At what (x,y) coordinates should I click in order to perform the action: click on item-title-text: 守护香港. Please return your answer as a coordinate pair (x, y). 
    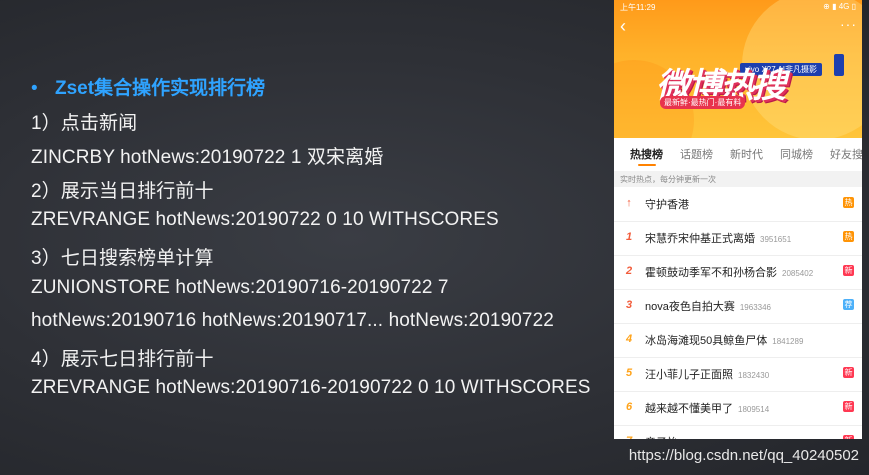
    Looking at the image, I should click on (667, 205).